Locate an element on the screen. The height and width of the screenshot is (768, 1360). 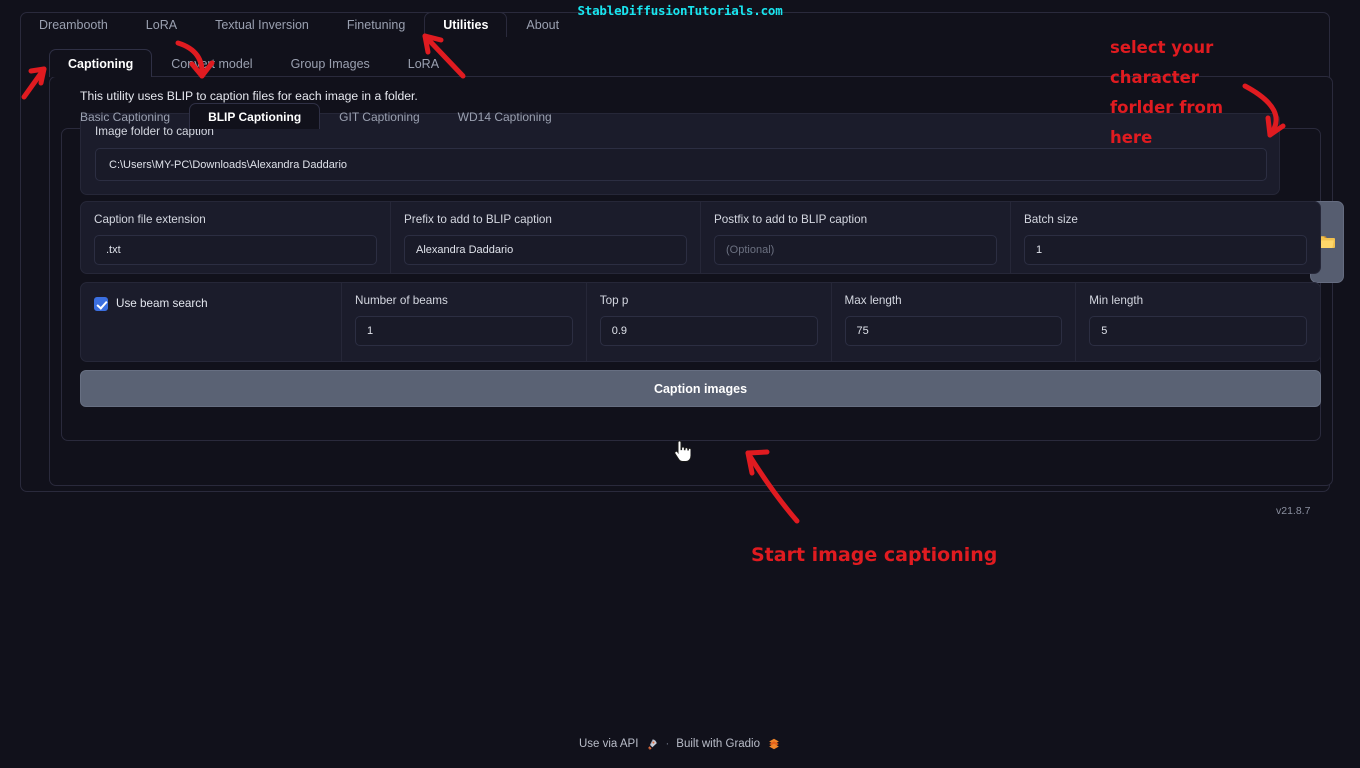
rocket-icon is located at coordinates (653, 744).